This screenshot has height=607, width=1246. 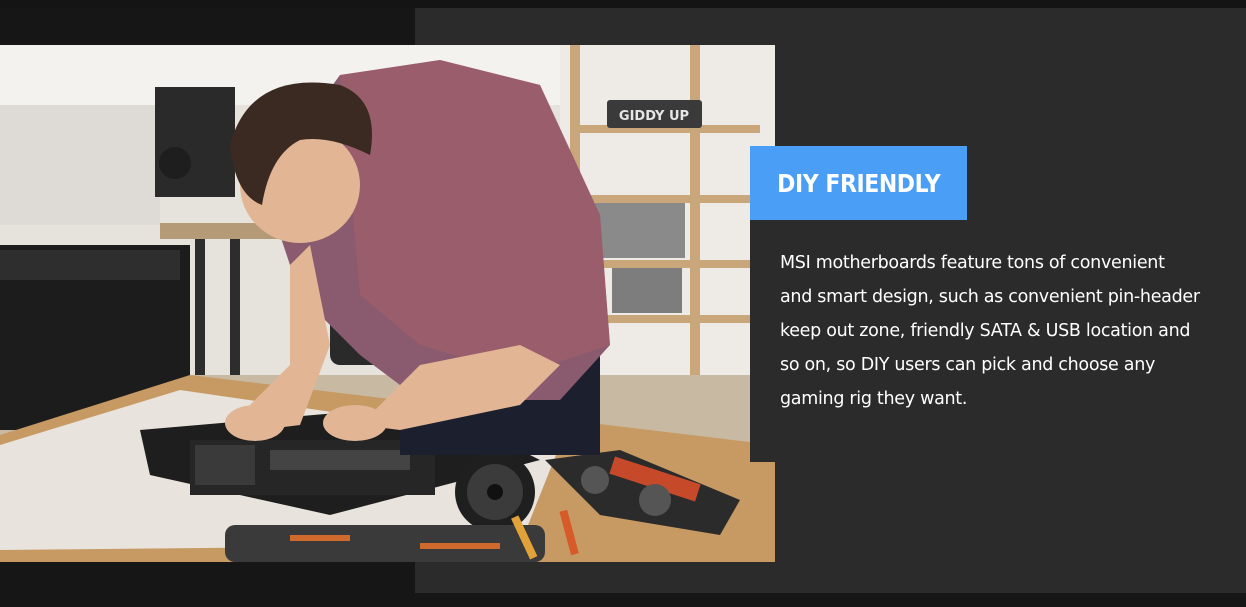 I want to click on top-strip, so click(x=623, y=4).